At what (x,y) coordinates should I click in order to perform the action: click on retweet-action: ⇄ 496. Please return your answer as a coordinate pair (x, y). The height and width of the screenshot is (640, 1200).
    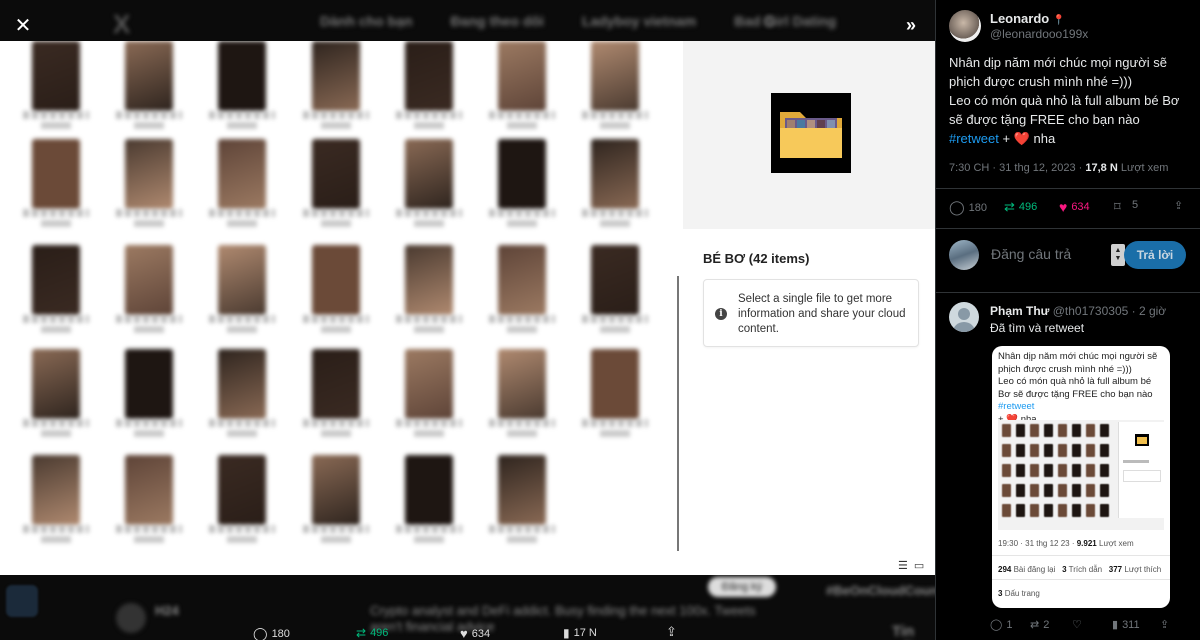
    Looking at the image, I should click on (1020, 207).